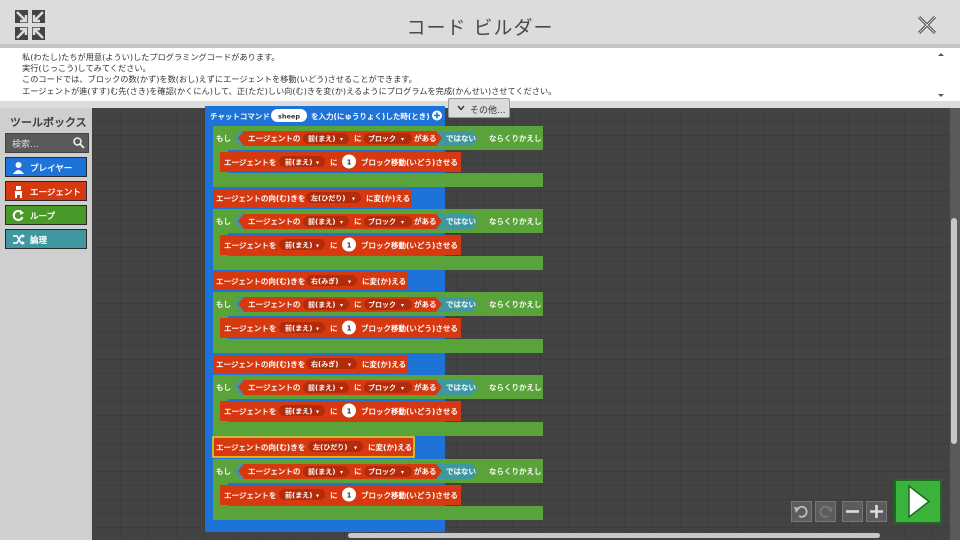  I want to click on command-name: sheep, so click(289, 117).